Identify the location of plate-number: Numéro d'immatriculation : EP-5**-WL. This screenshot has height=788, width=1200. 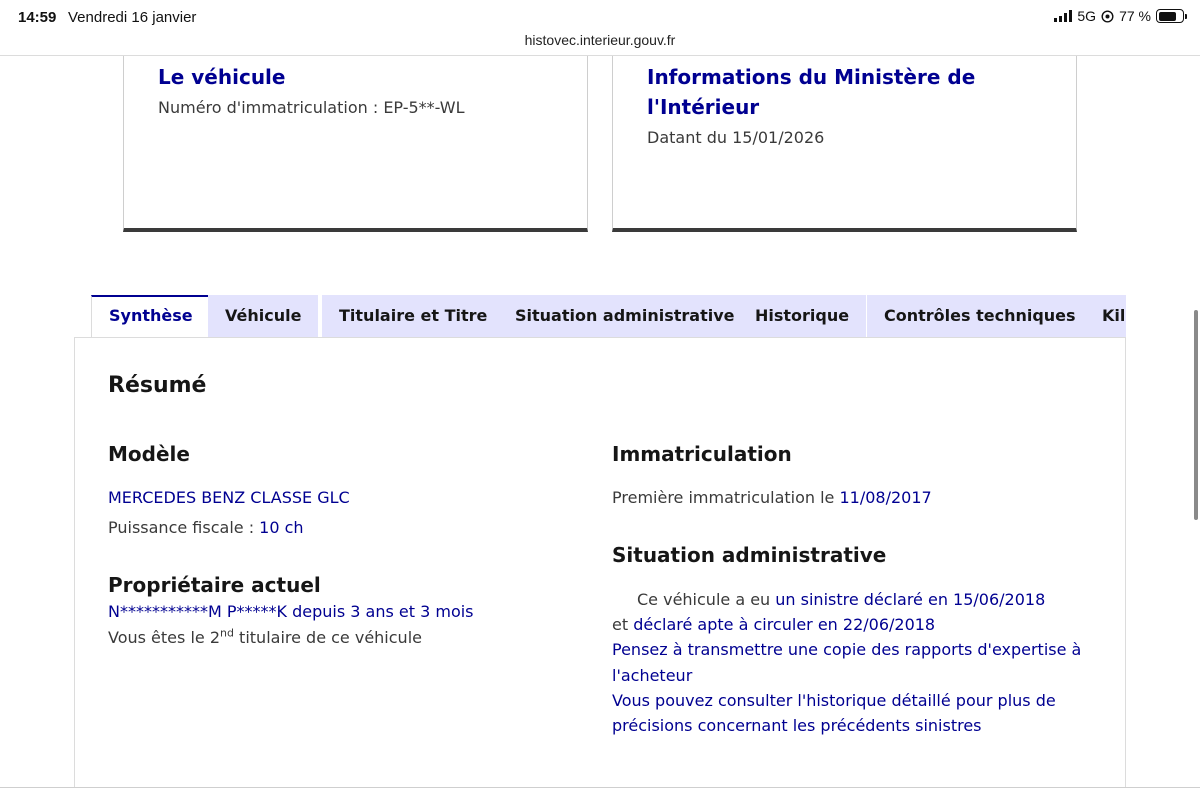
(311, 107).